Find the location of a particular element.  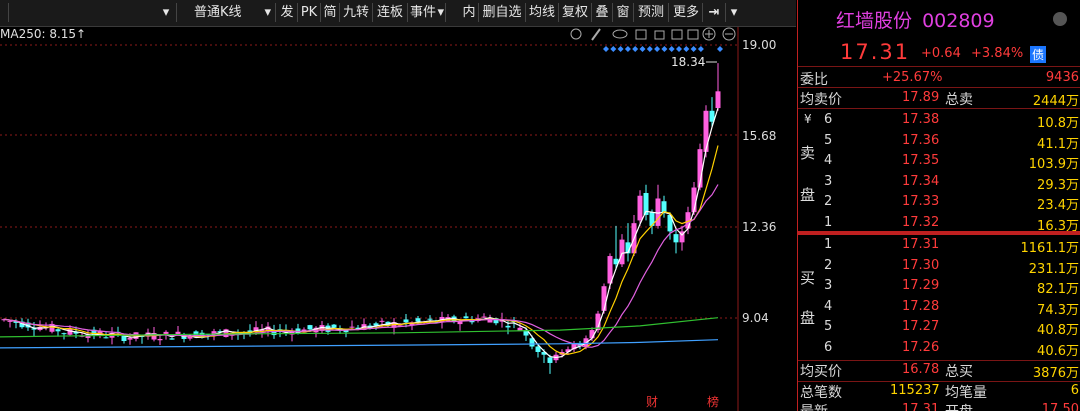

avg-buy-value: 16.78 is located at coordinates (921, 369).